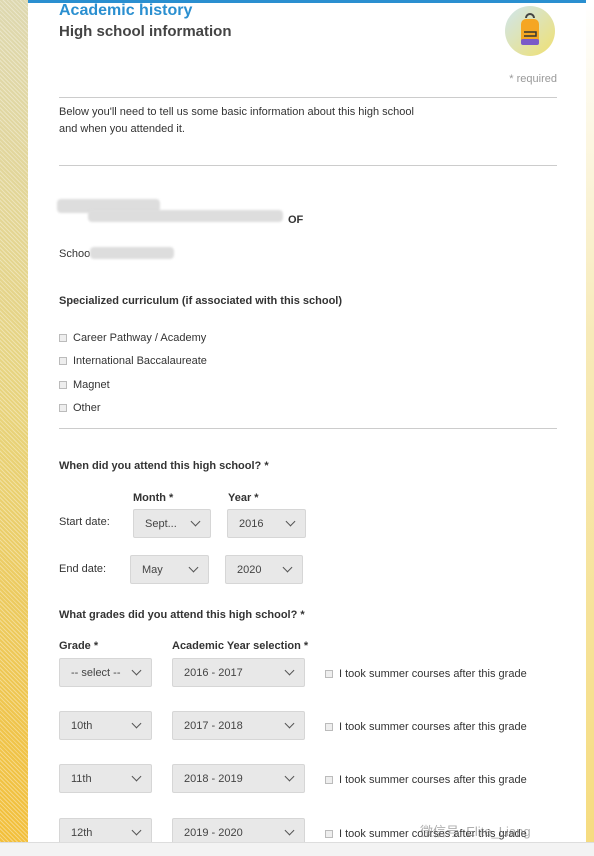 The image size is (594, 856). I want to click on select-value: 2017 - 2018, so click(213, 725).